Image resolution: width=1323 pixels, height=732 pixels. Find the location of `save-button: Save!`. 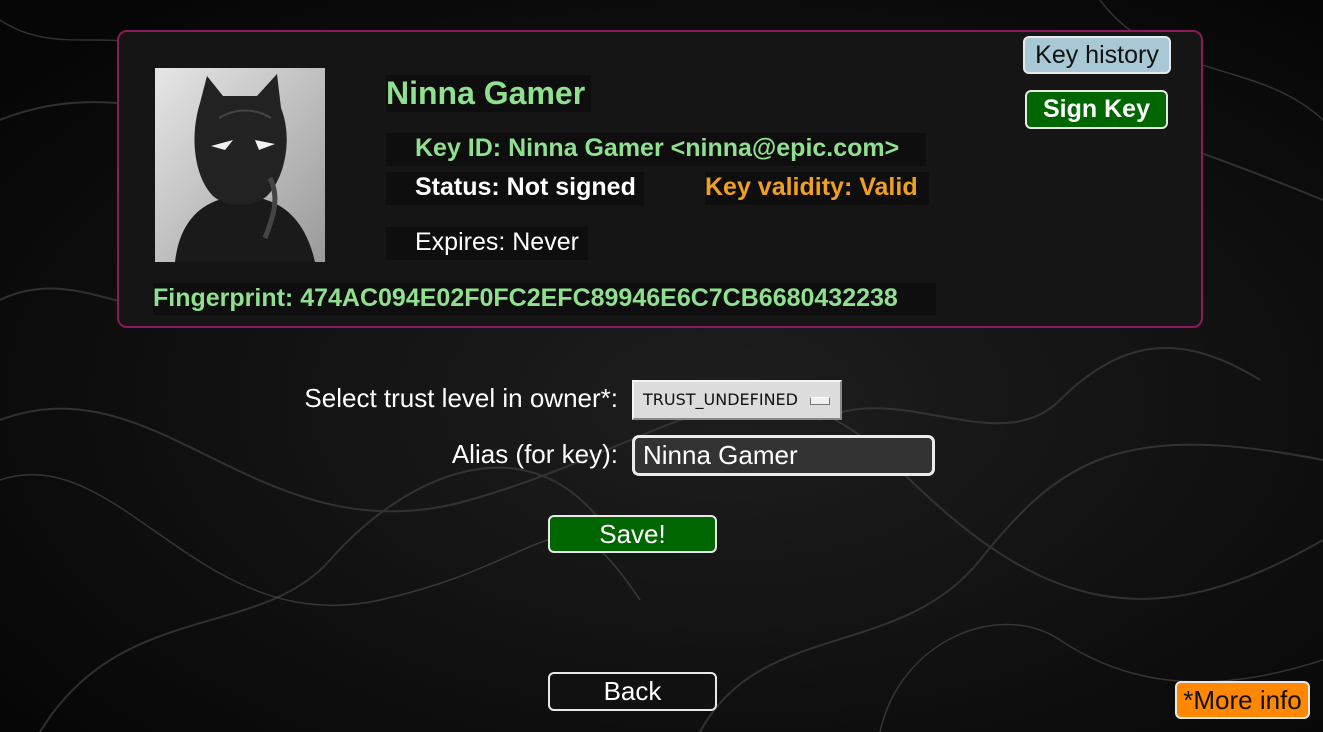

save-button: Save! is located at coordinates (632, 534).